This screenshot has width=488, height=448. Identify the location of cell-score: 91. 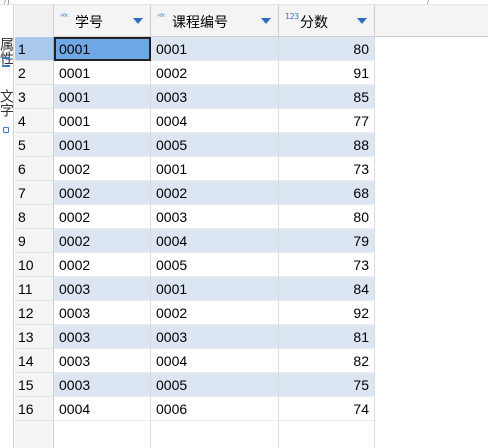
(327, 73).